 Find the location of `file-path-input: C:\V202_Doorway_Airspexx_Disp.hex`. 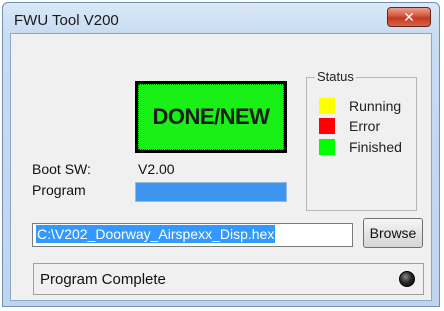

file-path-input: C:\V202_Doorway_Airspexx_Disp.hex is located at coordinates (192, 235).